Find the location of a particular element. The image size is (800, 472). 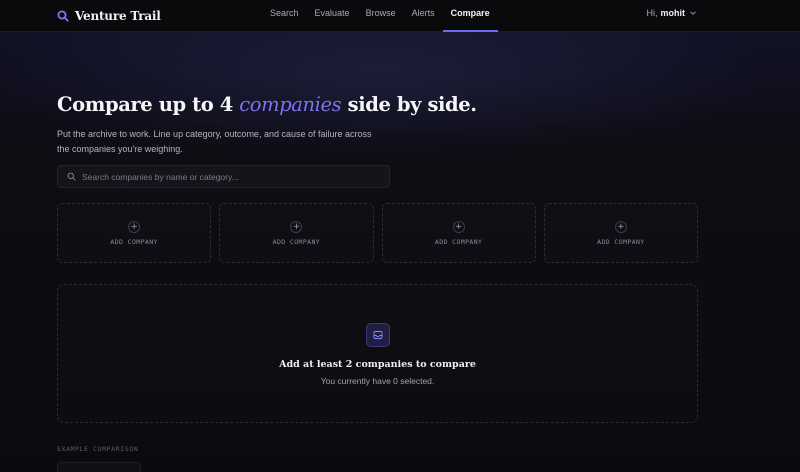

nav-link-compare: Compare is located at coordinates (470, 16).